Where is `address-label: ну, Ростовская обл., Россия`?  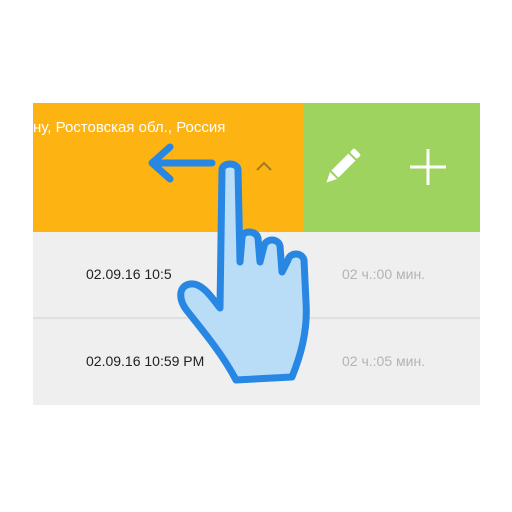 address-label: ну, Ростовская обл., Россия is located at coordinates (129, 127).